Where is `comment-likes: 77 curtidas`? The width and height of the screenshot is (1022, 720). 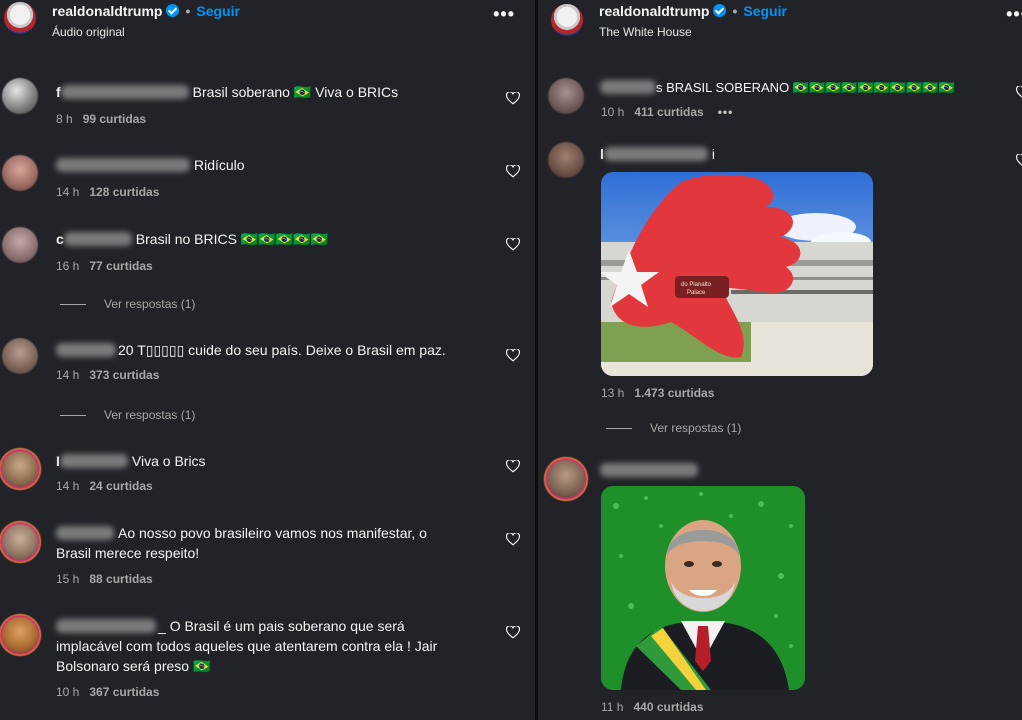
comment-likes: 77 curtidas is located at coordinates (120, 266).